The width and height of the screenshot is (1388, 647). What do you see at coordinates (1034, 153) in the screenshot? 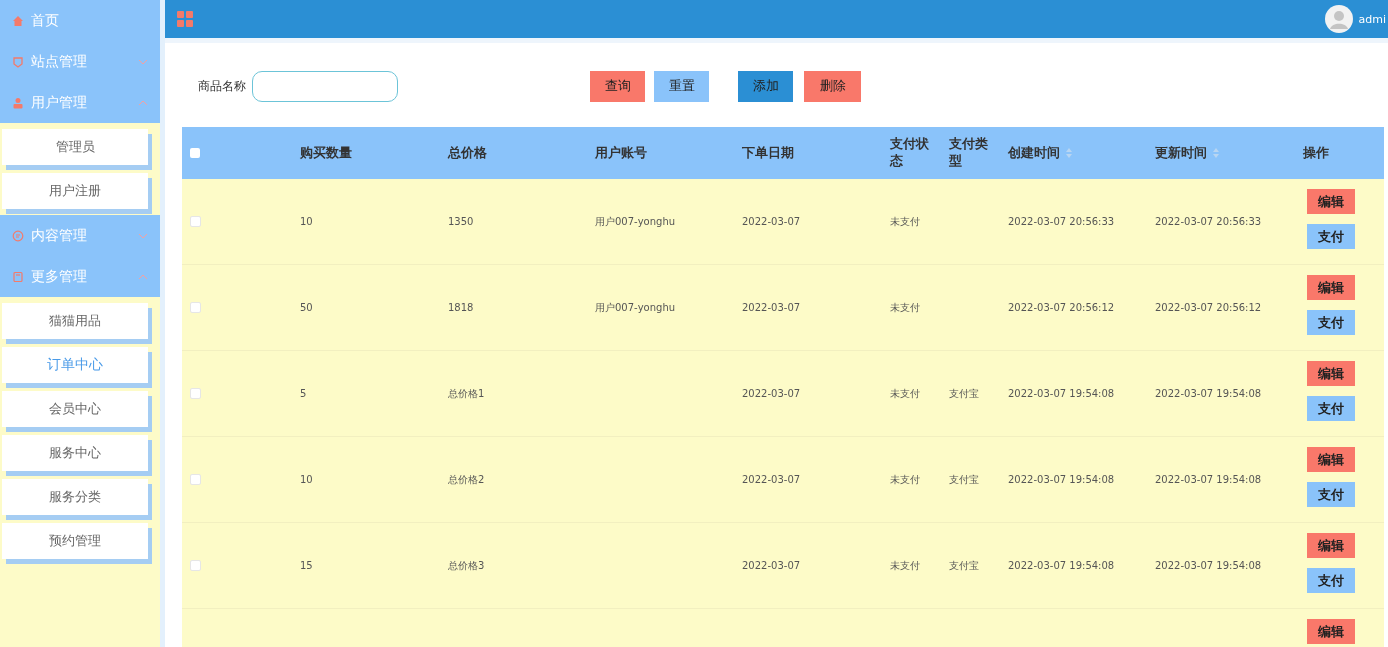
I see `column-header: 创建时间` at bounding box center [1034, 153].